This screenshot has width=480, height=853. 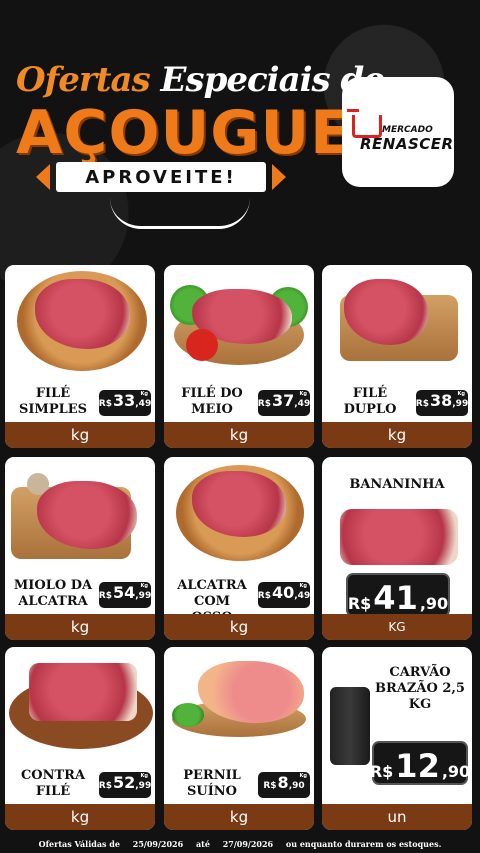 I want to click on product-name: CONTRA FILÉ, so click(x=53, y=783).